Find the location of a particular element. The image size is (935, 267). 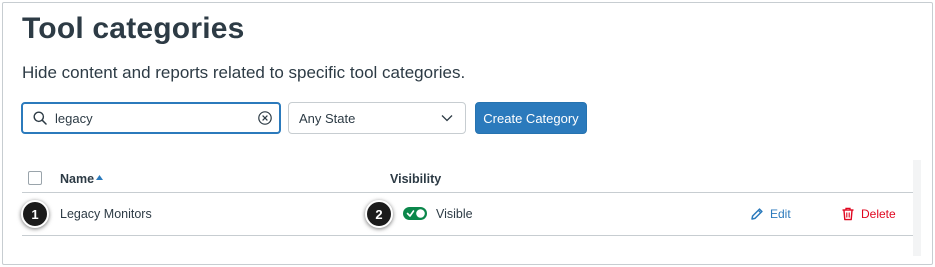

search-input is located at coordinates (150, 118).